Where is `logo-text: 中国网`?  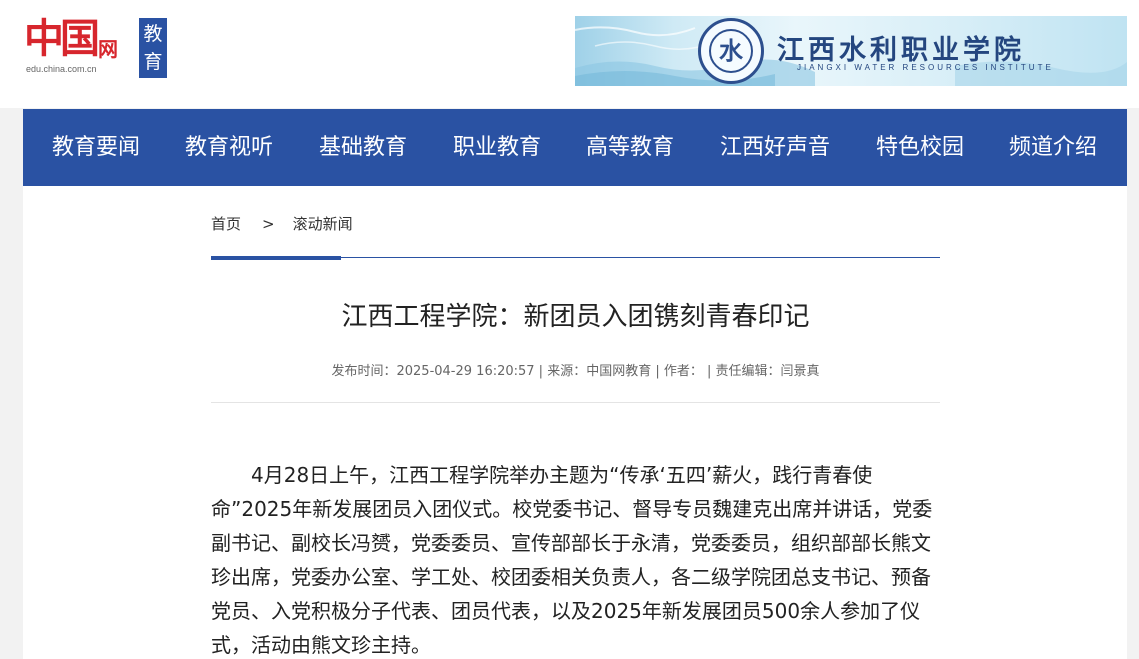 logo-text: 中国网 is located at coordinates (71, 38).